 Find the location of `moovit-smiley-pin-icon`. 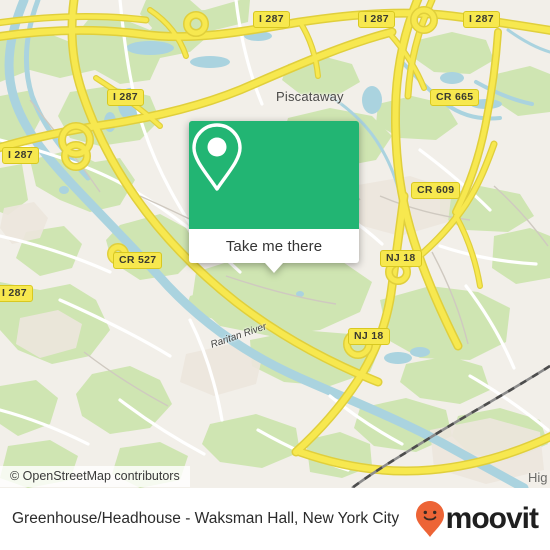

moovit-smiley-pin-icon is located at coordinates (429, 519).